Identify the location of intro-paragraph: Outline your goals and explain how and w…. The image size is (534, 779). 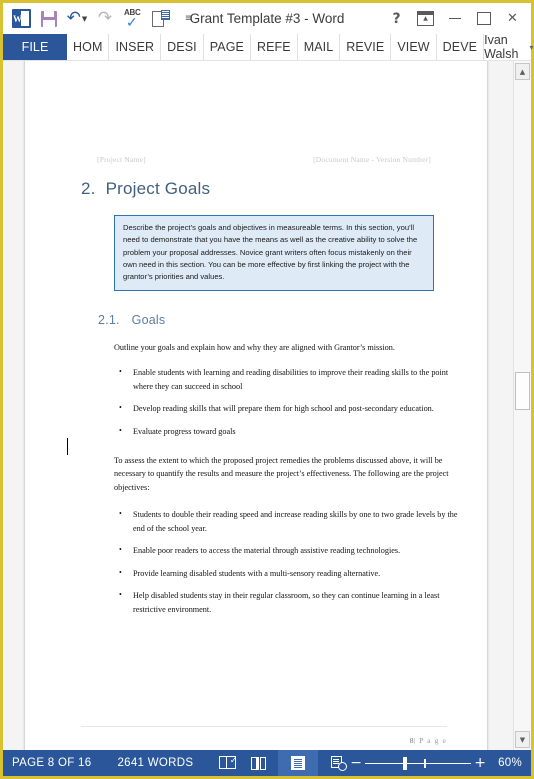
(254, 348).